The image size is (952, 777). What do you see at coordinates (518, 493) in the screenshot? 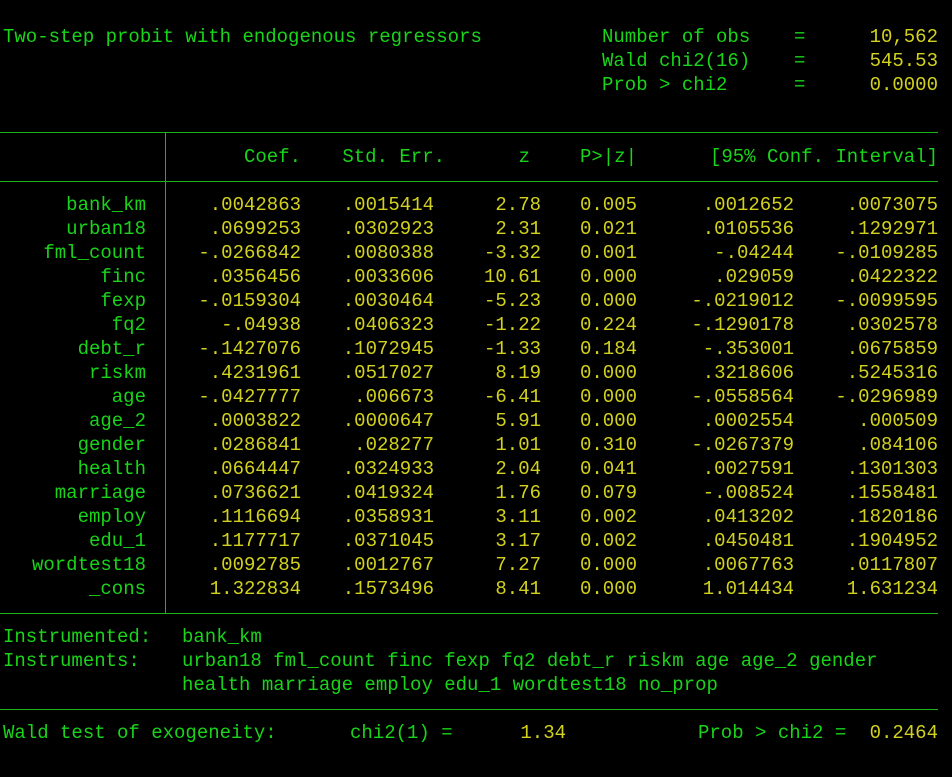
I see `row-z: 1.76` at bounding box center [518, 493].